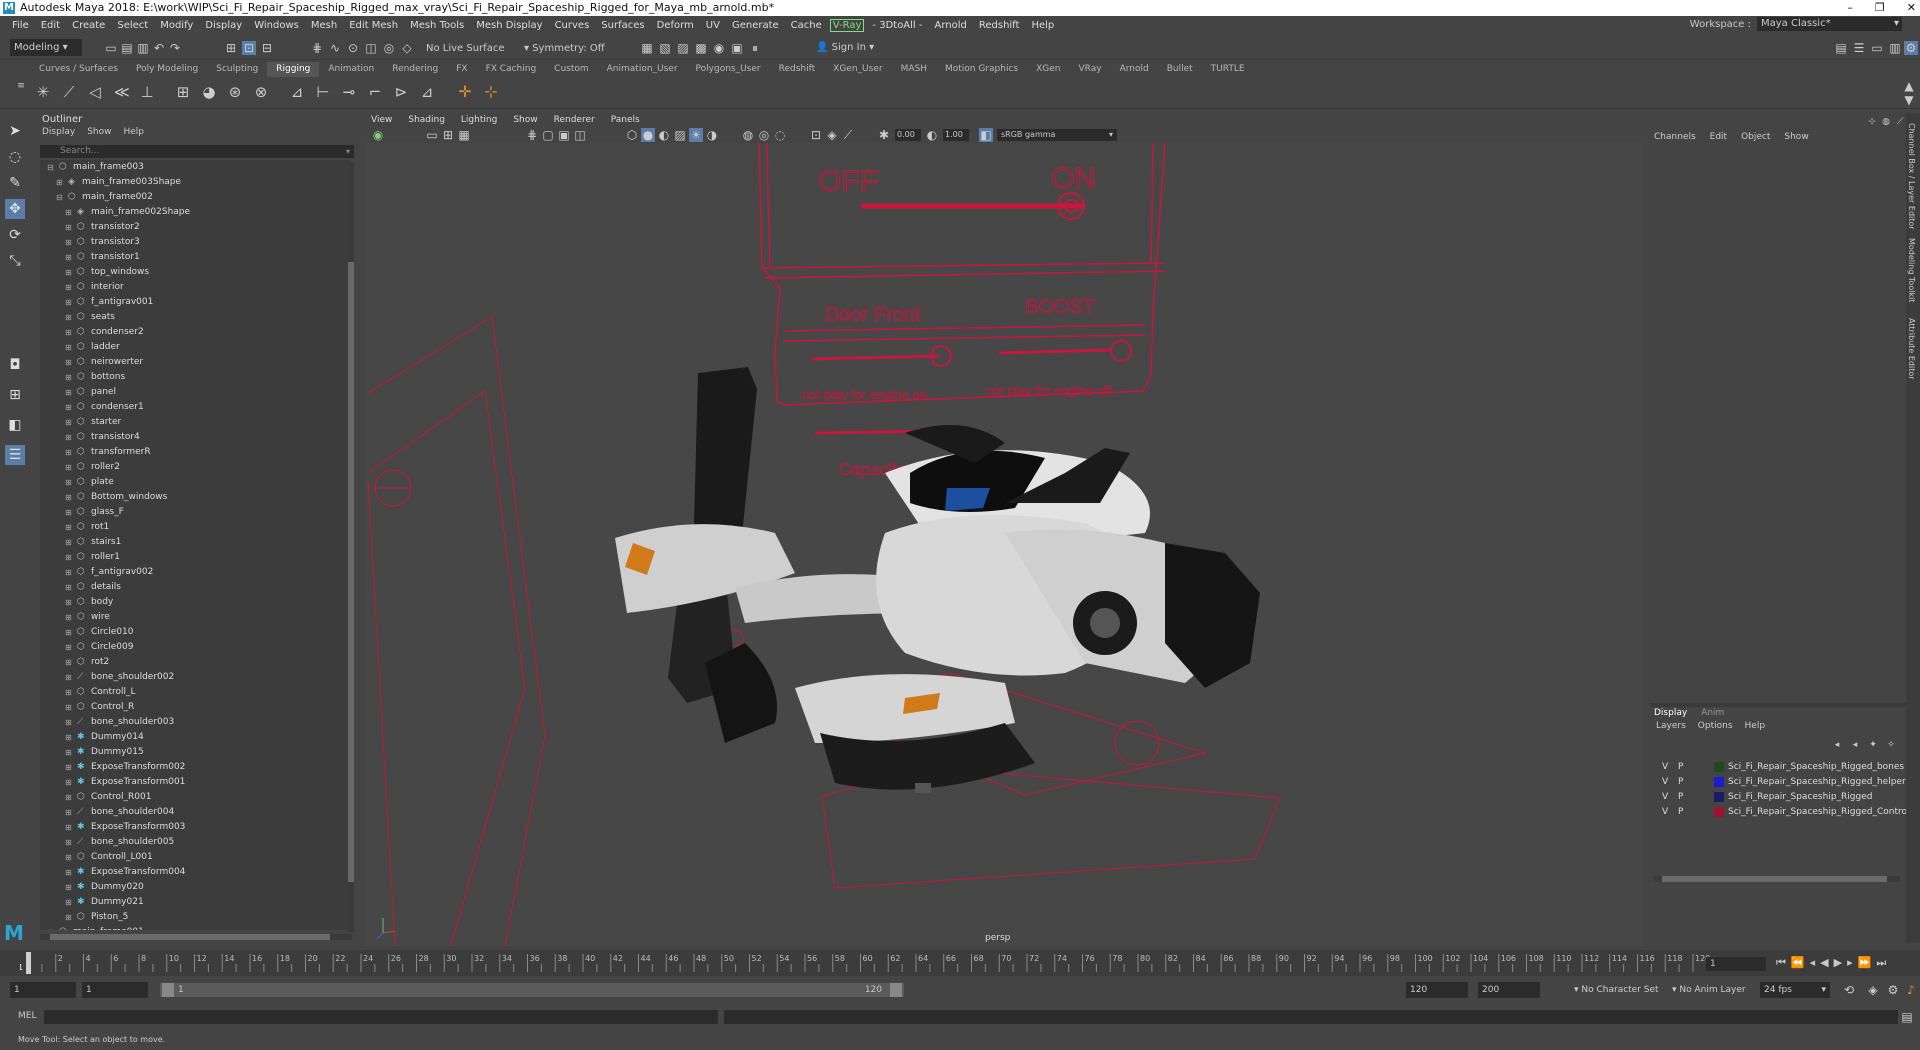 The width and height of the screenshot is (1920, 1050). What do you see at coordinates (1880, 8) in the screenshot?
I see `maximize-button: ❐` at bounding box center [1880, 8].